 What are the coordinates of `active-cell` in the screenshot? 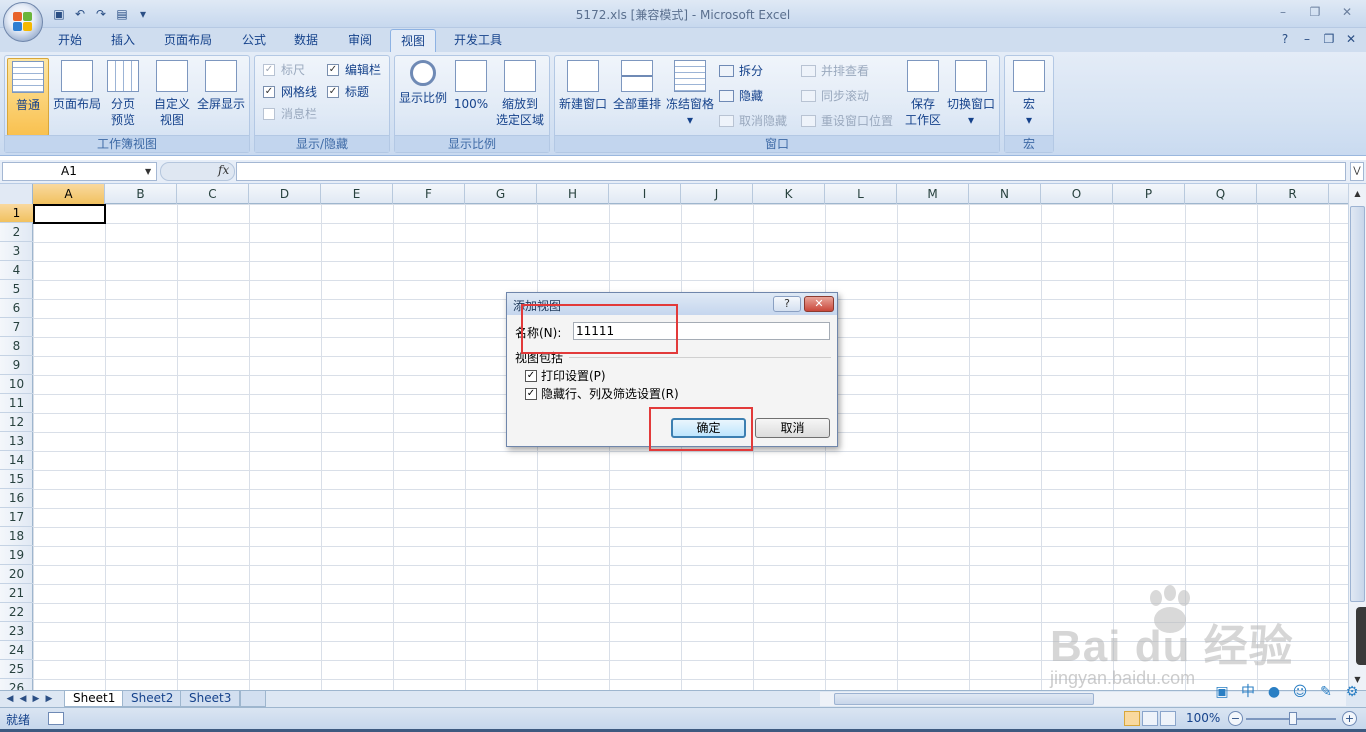 It's located at (69, 214).